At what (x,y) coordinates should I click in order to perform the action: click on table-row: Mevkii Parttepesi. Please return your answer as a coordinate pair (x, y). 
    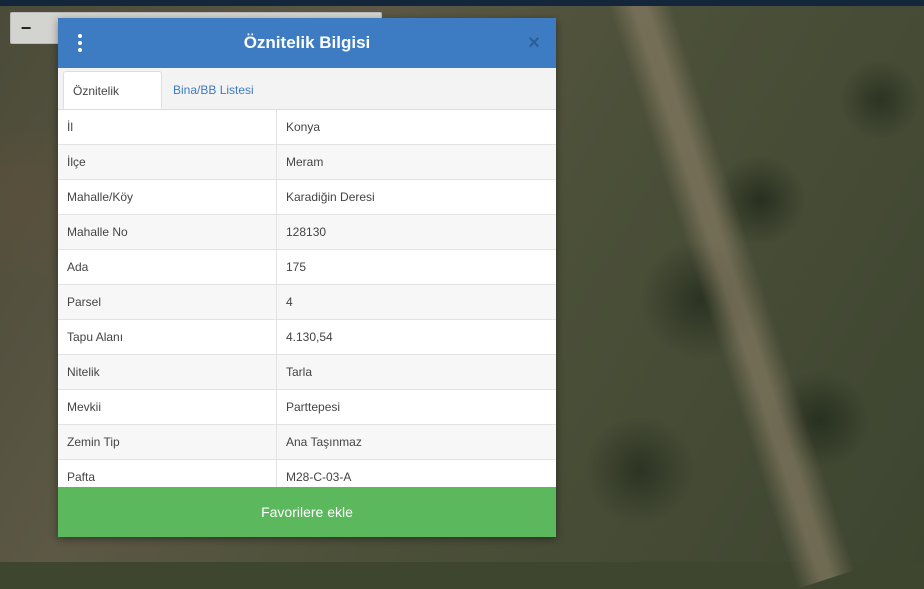
    Looking at the image, I should click on (307, 407).